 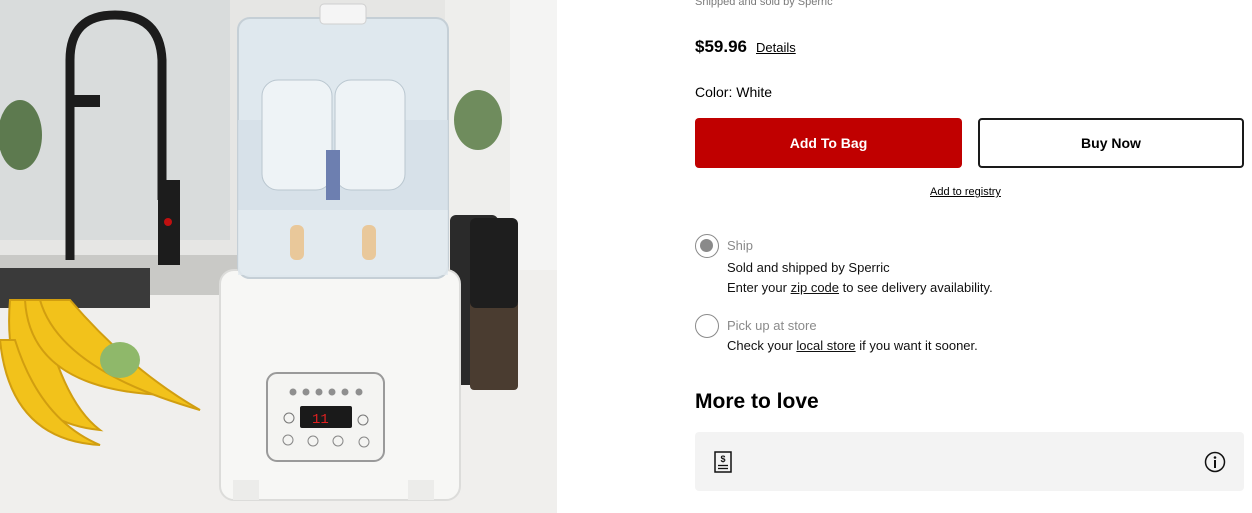 I want to click on buy-now-button: Buy Now, so click(x=1111, y=143).